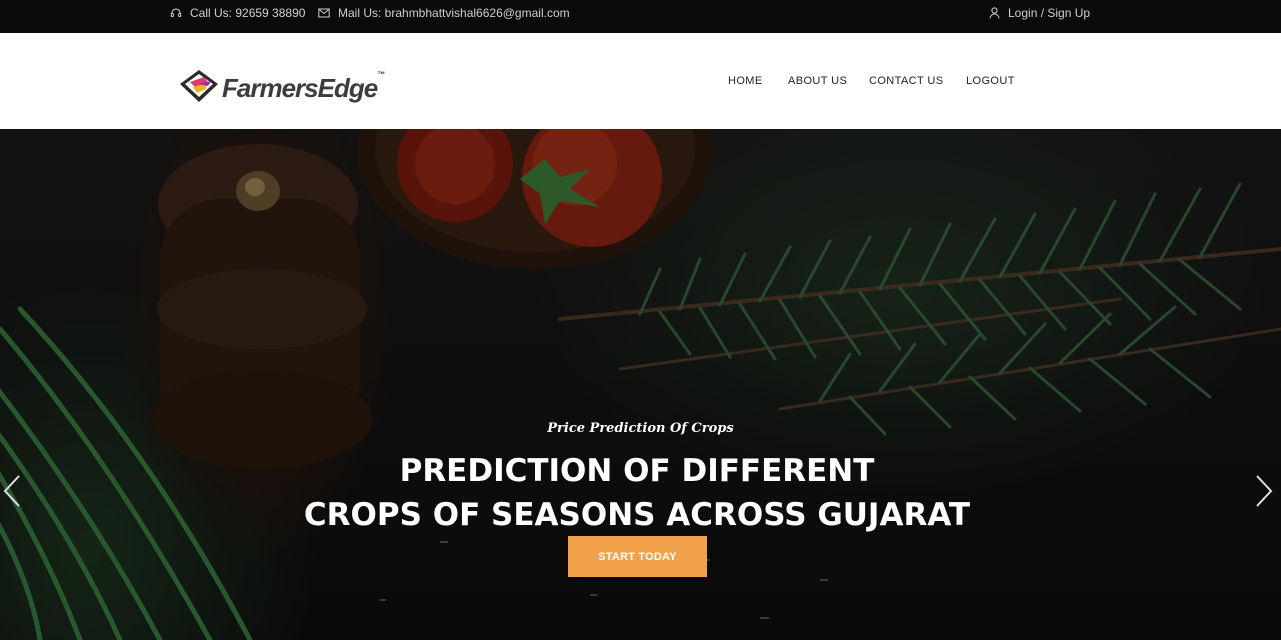  What do you see at coordinates (300, 88) in the screenshot?
I see `logo-text: FarmersEdge` at bounding box center [300, 88].